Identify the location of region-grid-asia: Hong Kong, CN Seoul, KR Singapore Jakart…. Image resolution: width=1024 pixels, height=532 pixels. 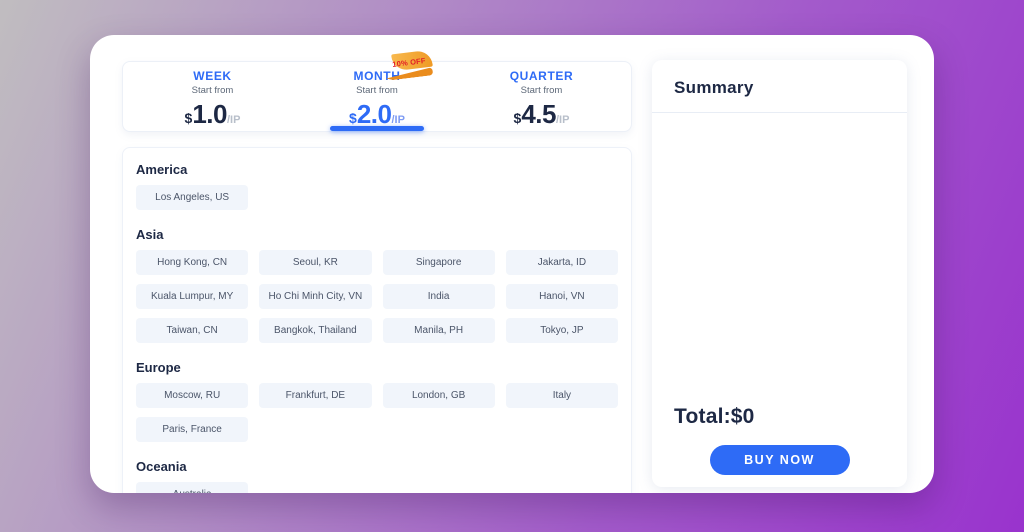
(377, 296).